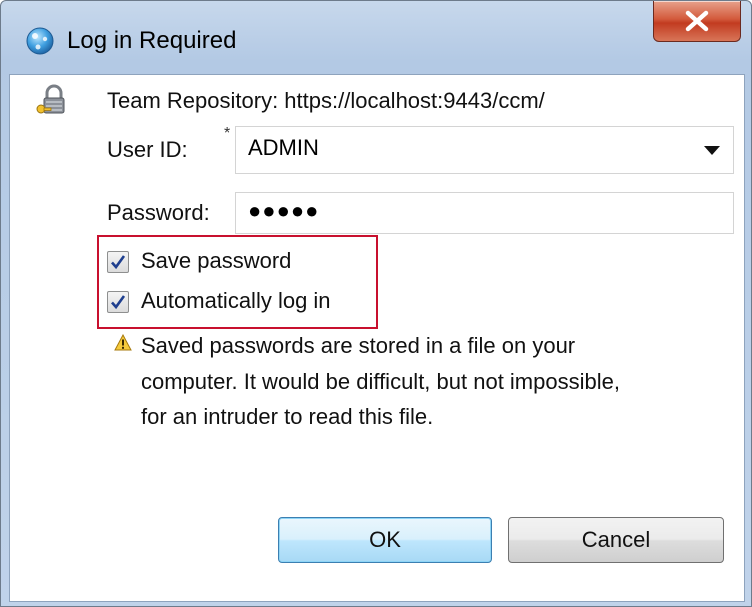  What do you see at coordinates (484, 150) in the screenshot?
I see `user-id-combobox: ADMIN` at bounding box center [484, 150].